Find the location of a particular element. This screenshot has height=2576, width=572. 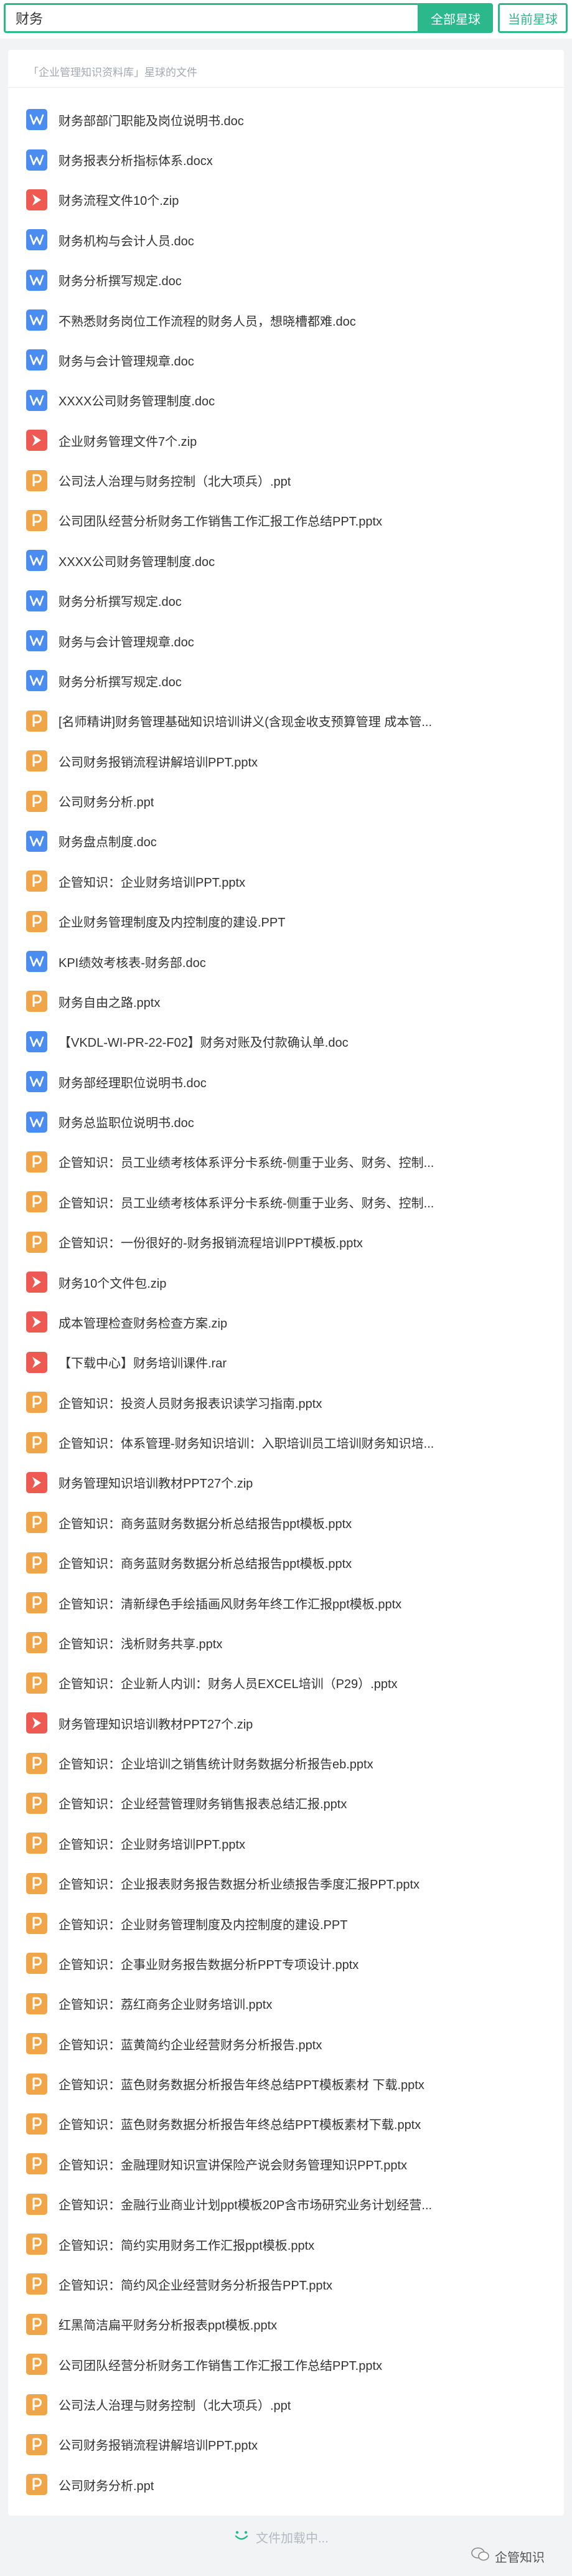

list-item: 企管知识：投资人员财务报表识读学习指南.pptx is located at coordinates (286, 1402).